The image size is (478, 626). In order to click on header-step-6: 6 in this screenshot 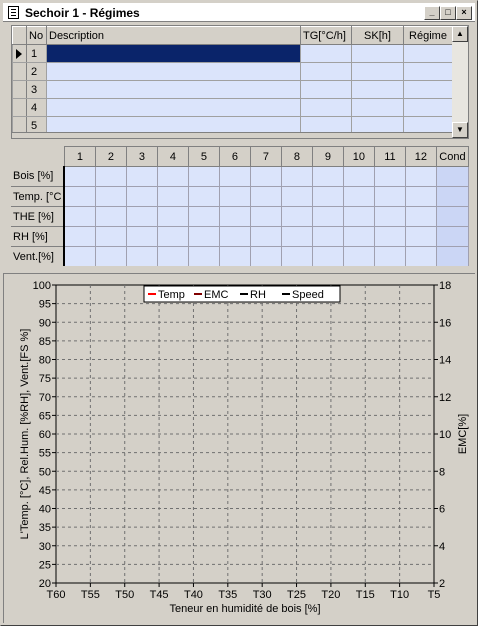, I will do `click(234, 156)`.